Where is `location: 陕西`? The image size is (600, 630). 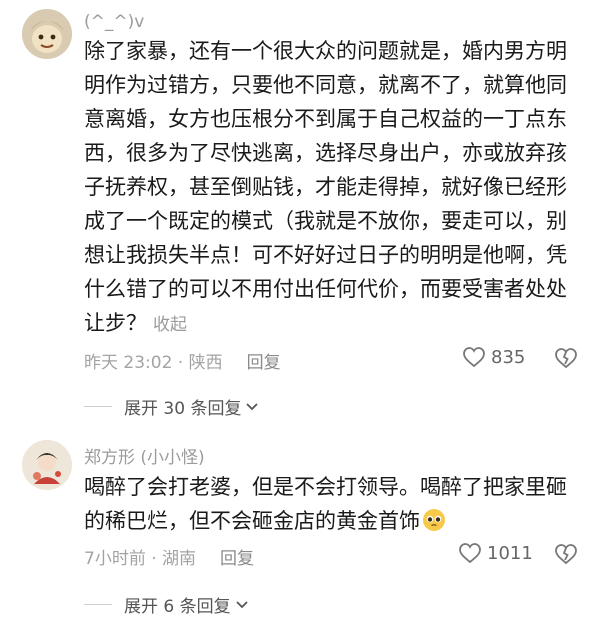 location: 陕西 is located at coordinates (205, 363).